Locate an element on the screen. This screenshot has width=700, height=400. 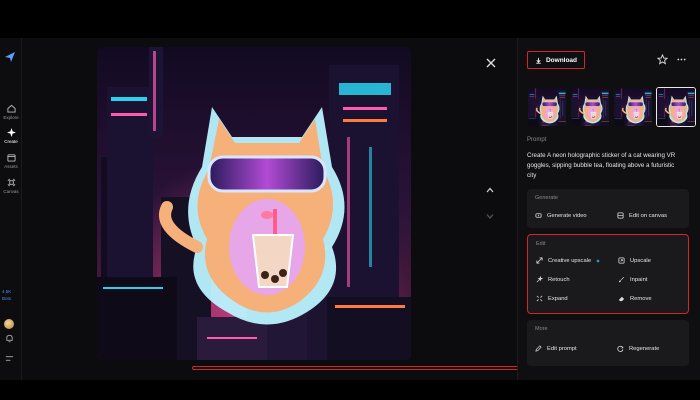
action-label: Creative upscale is located at coordinates (570, 260).